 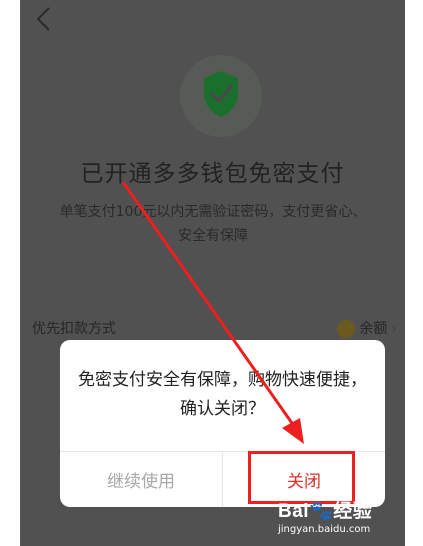 I want to click on paw-icon: 🐾, so click(x=321, y=511).